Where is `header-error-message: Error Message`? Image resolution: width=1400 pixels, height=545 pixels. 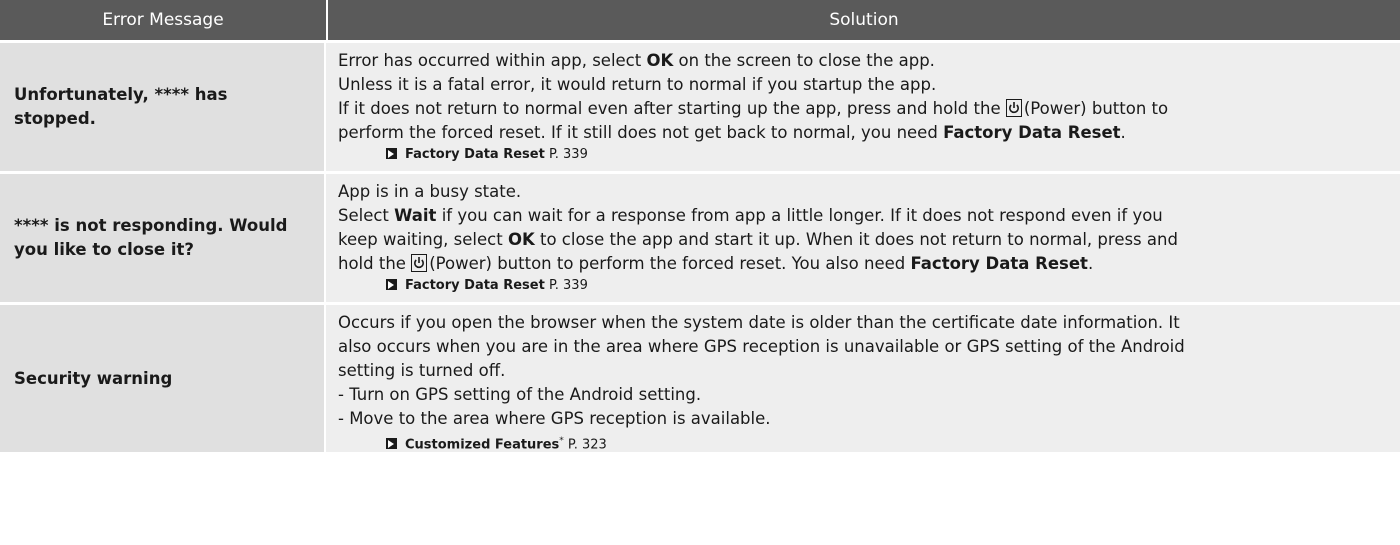 header-error-message: Error Message is located at coordinates (164, 20).